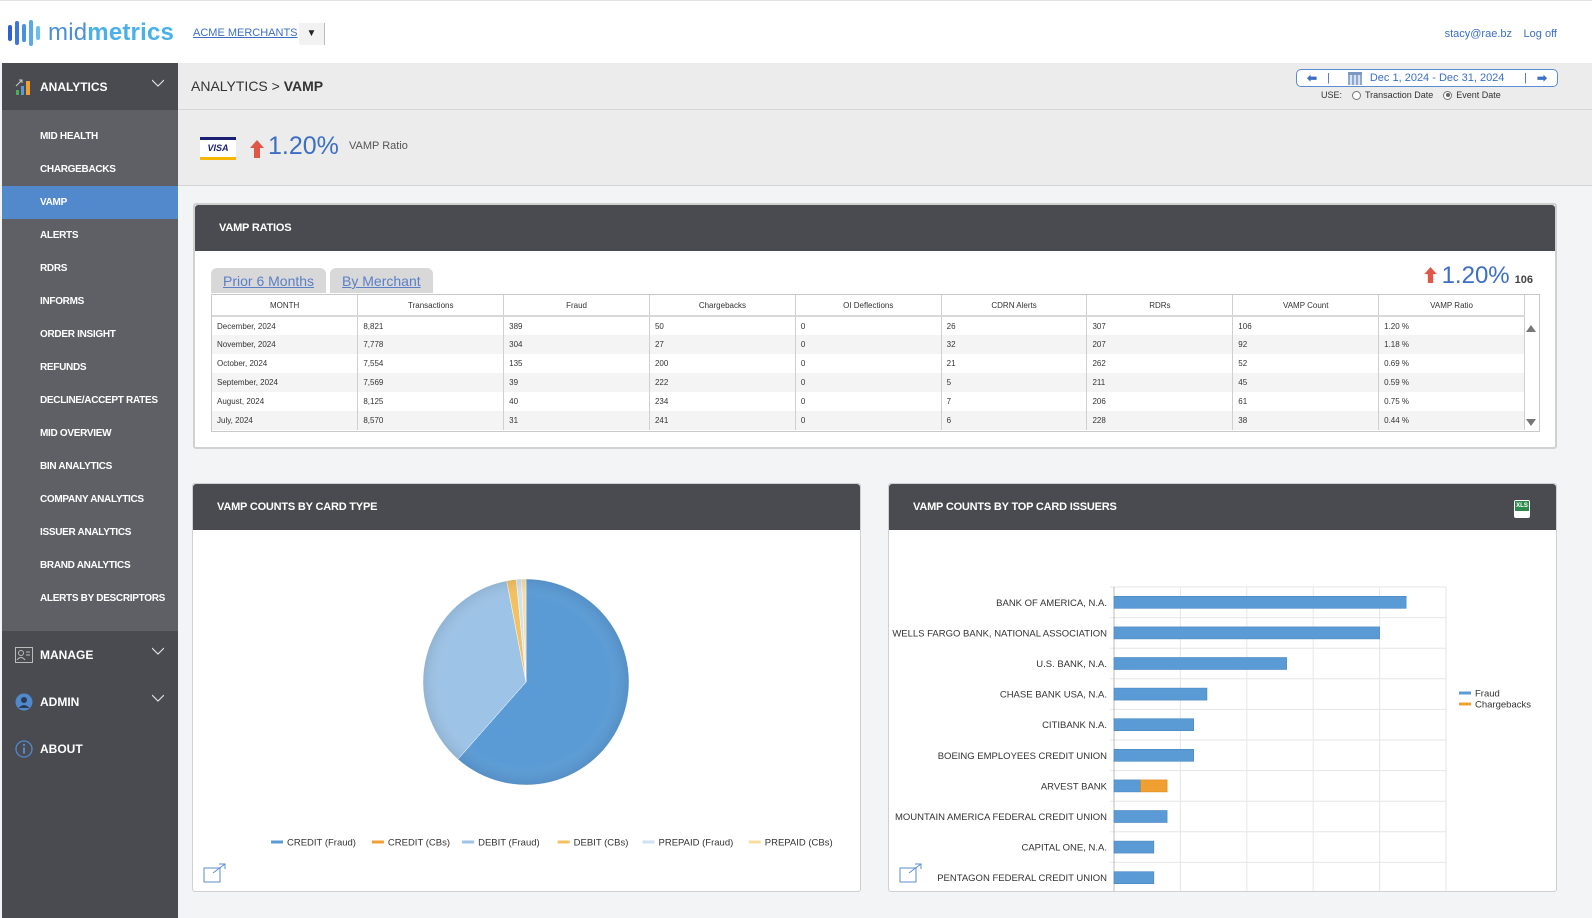  I want to click on sidebar-item-bin-analytics: BIN ANALYTICS, so click(90, 466).